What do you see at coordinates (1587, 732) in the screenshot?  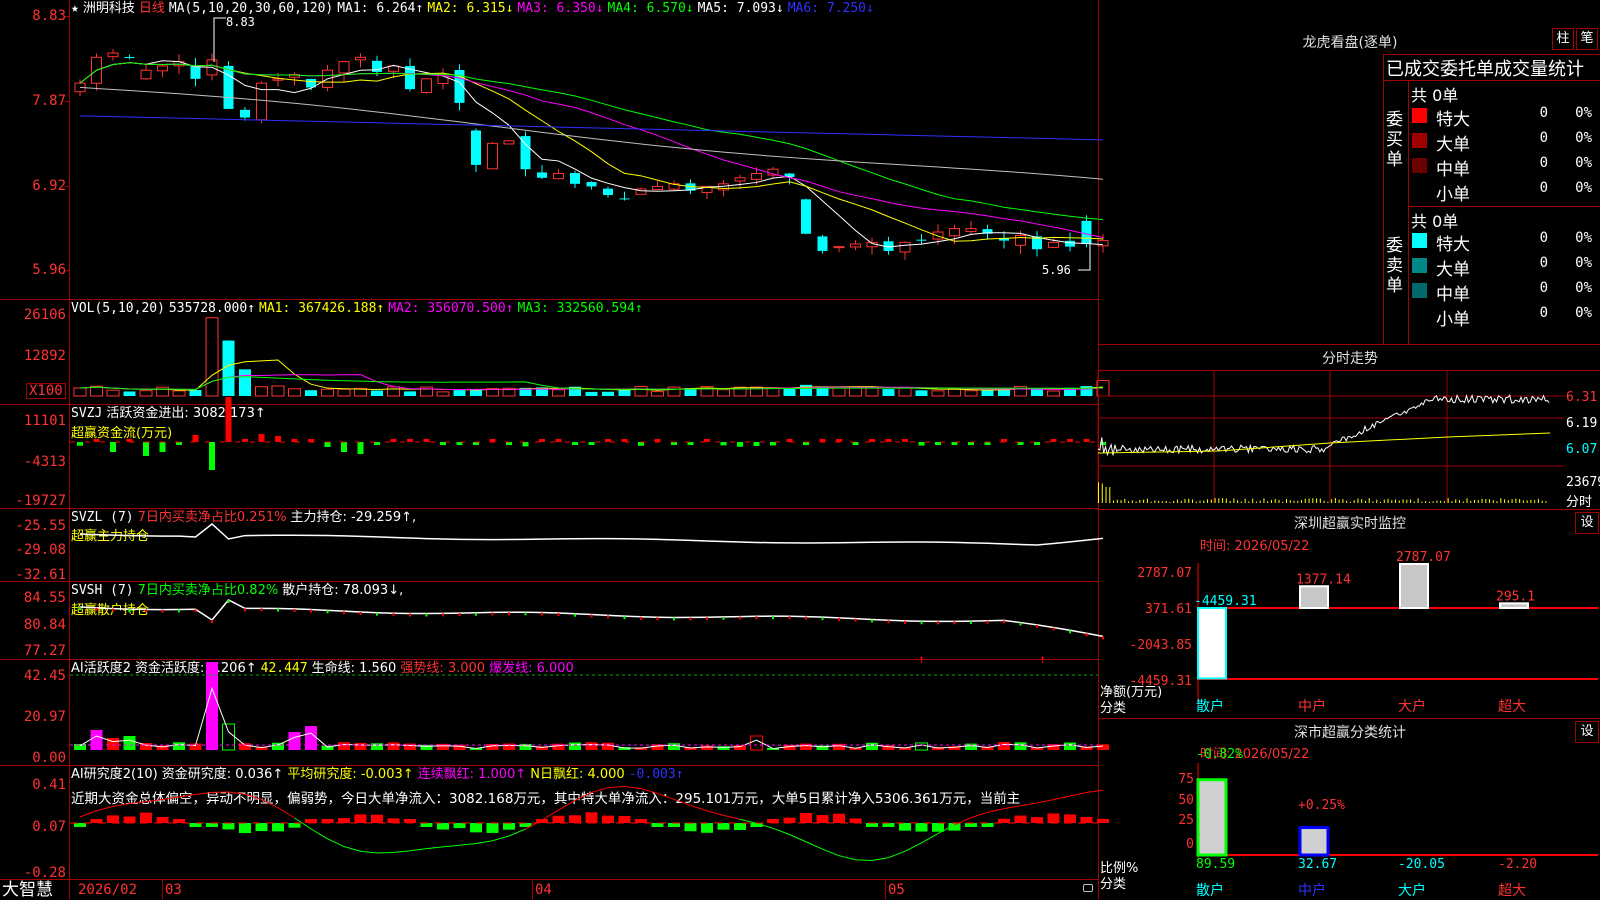 I see `sz-class-settings-button: 设` at bounding box center [1587, 732].